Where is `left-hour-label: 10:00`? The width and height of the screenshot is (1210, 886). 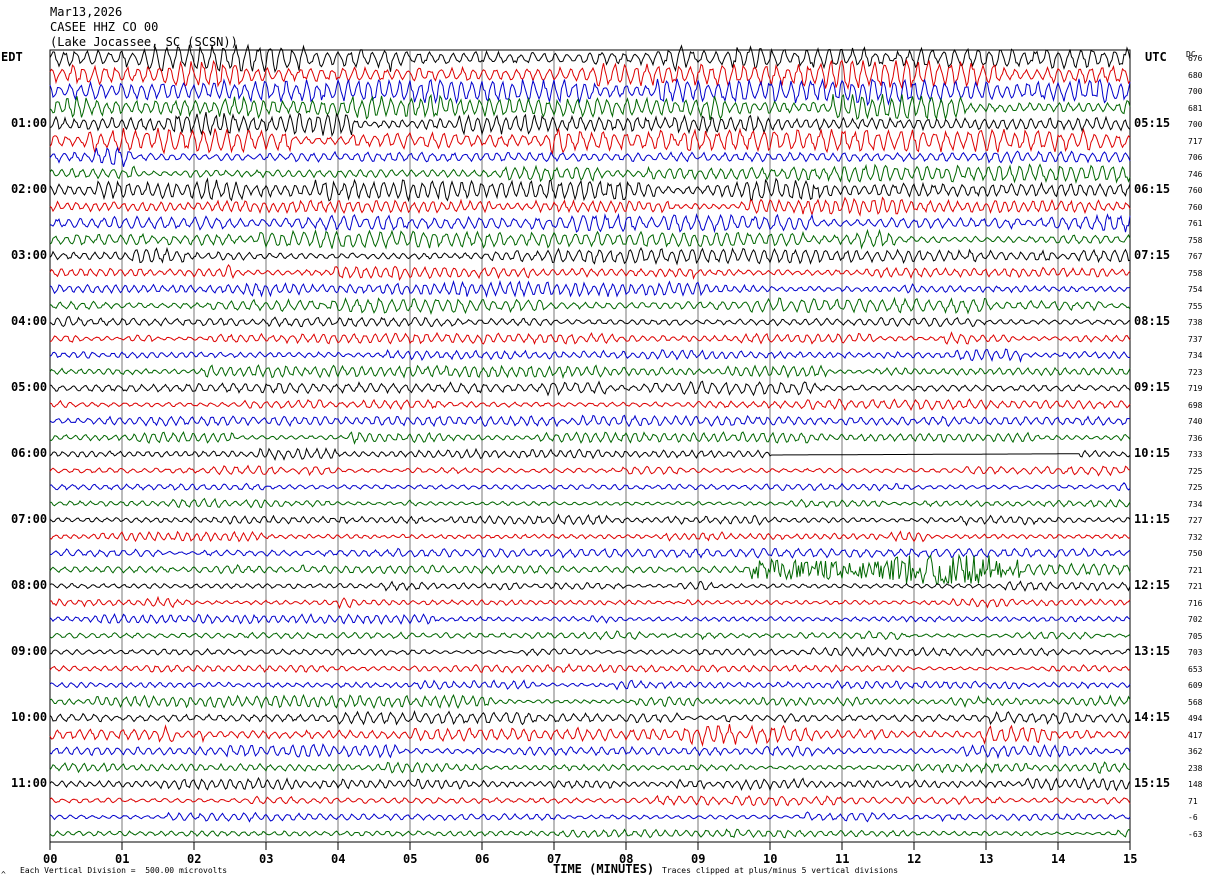 left-hour-label: 10:00 is located at coordinates (29, 717).